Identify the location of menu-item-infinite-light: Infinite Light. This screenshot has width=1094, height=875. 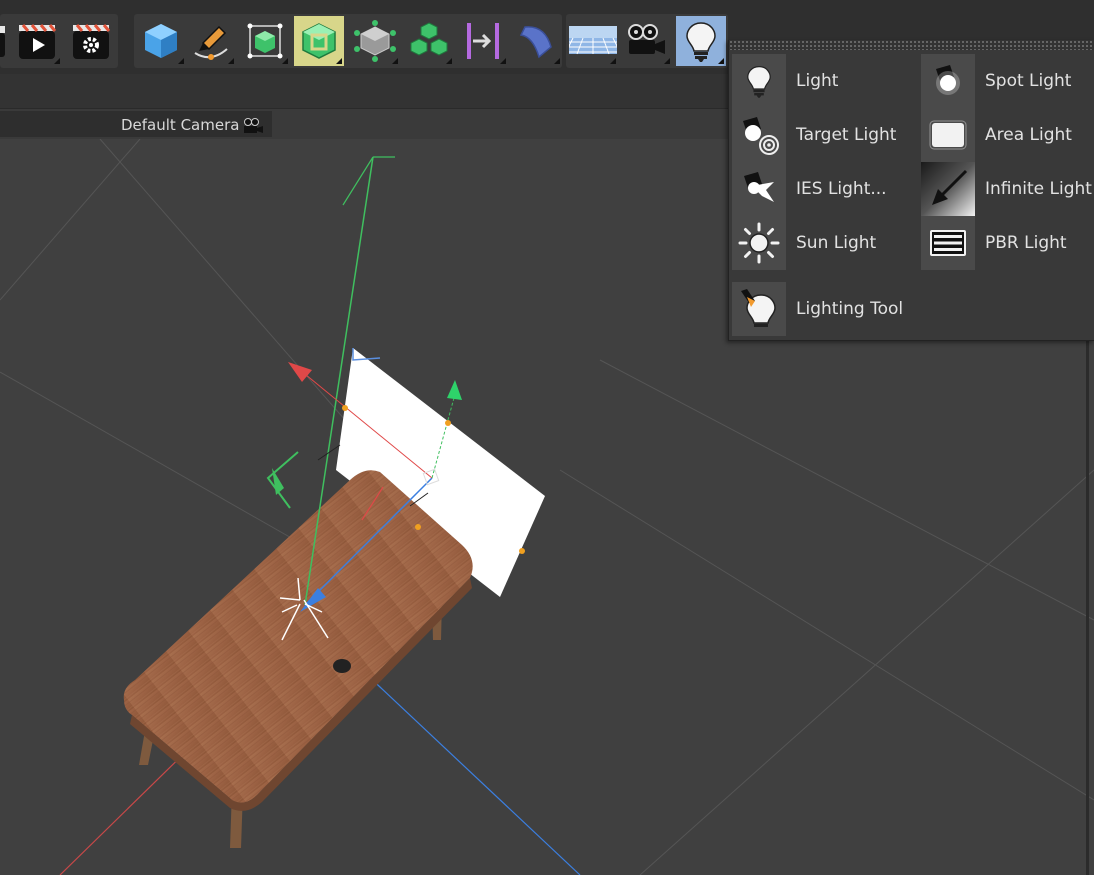
(1006, 189).